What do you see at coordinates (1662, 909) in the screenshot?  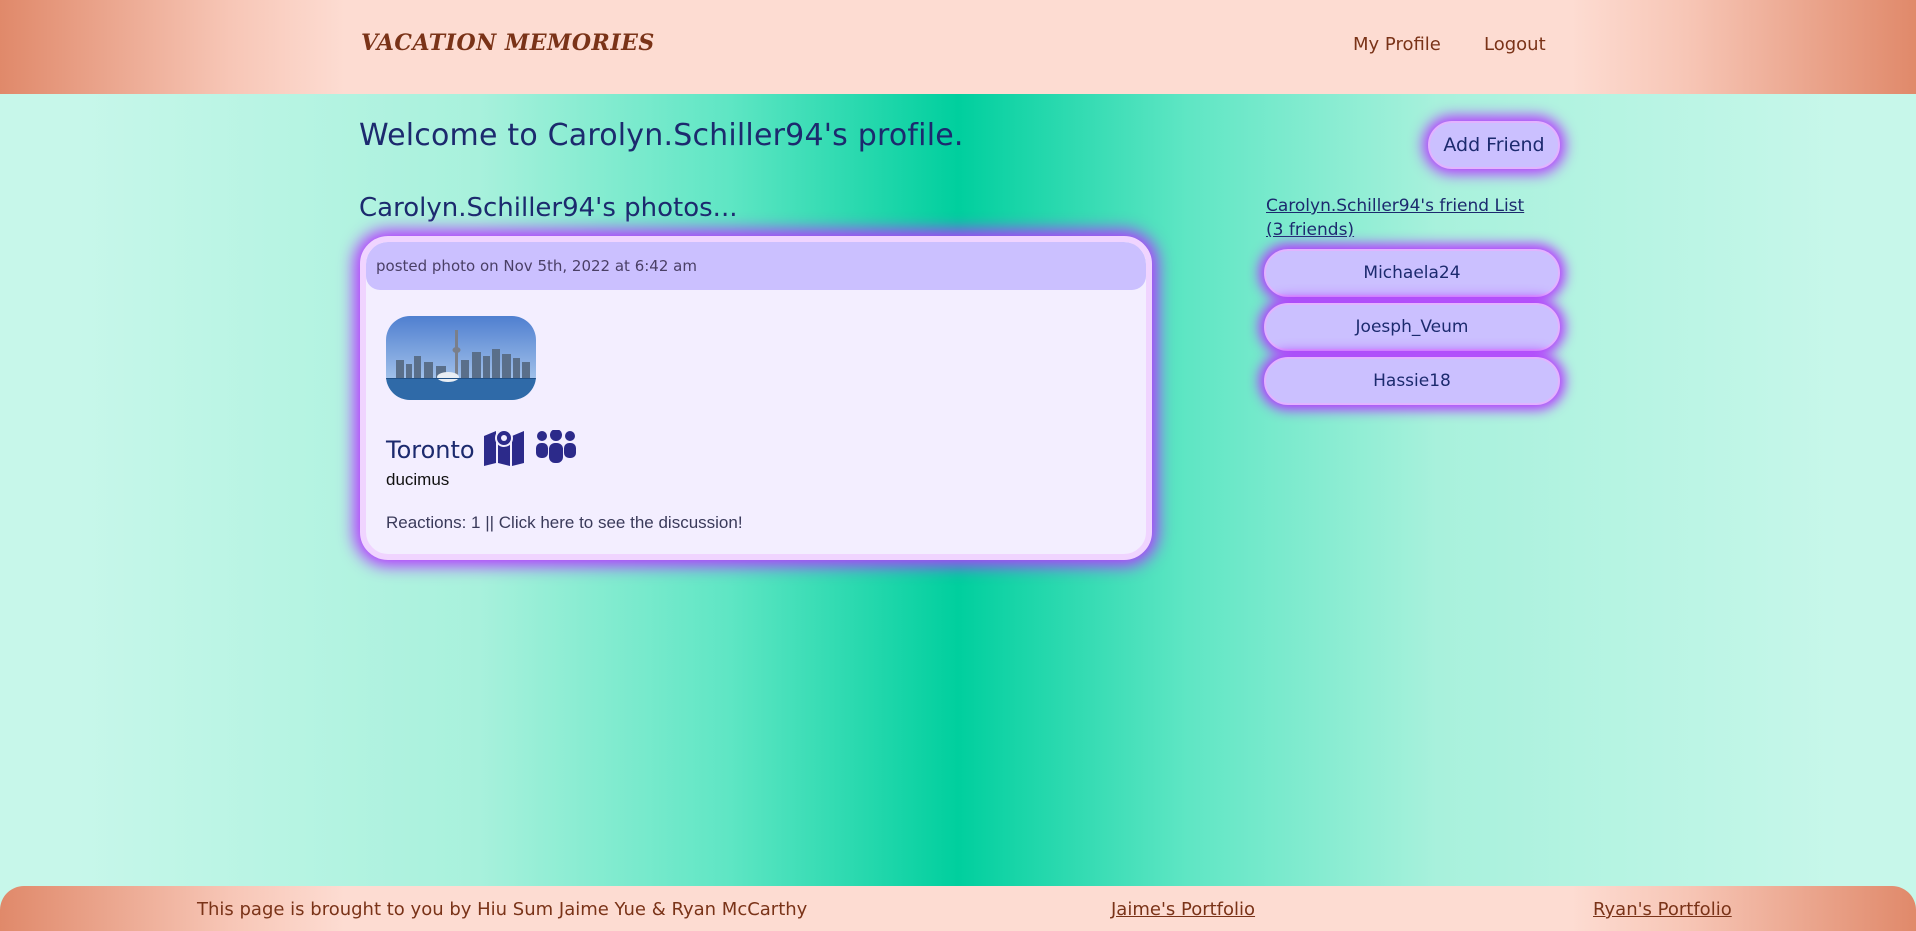 I see `ryan-portfolio-link: Ryan's Portfolio` at bounding box center [1662, 909].